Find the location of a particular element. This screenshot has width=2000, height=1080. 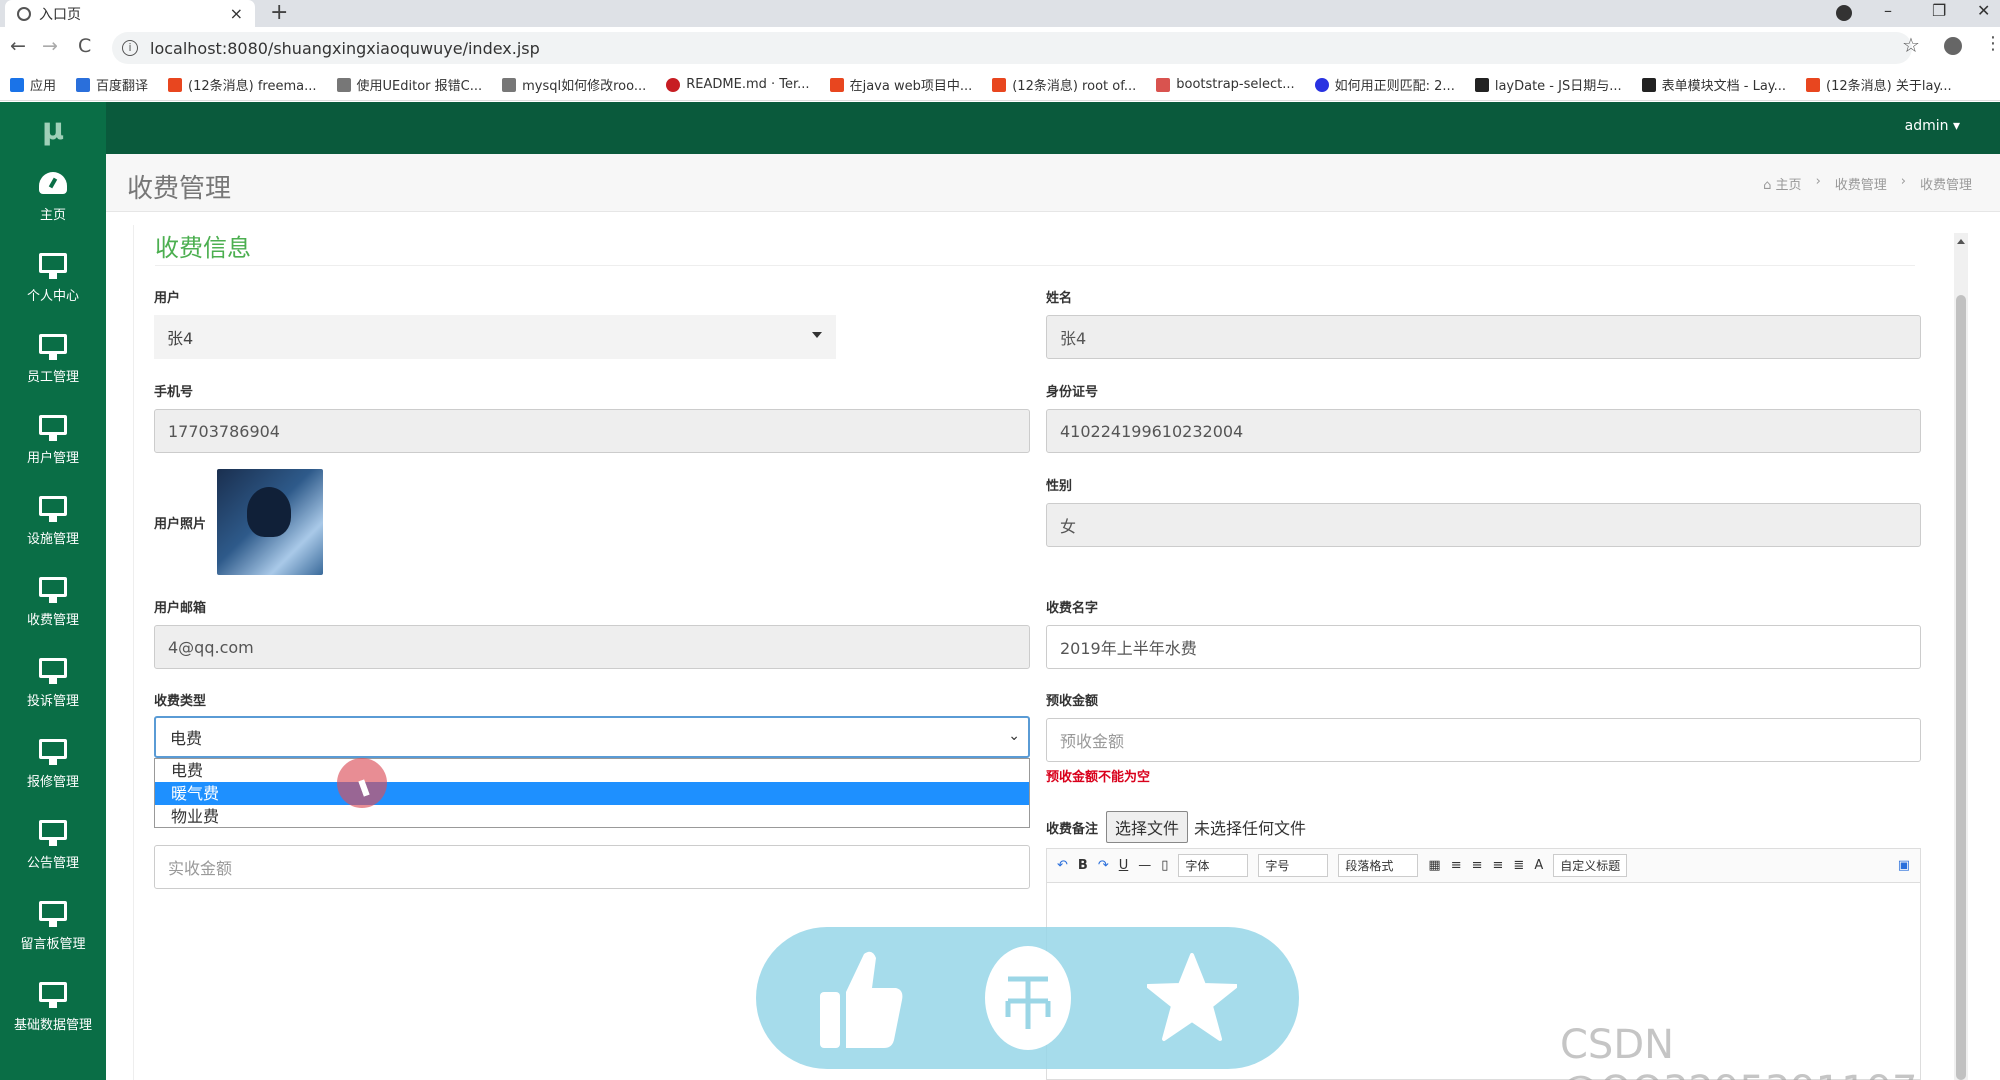

browser-tab: 入口页 × is located at coordinates (130, 13).